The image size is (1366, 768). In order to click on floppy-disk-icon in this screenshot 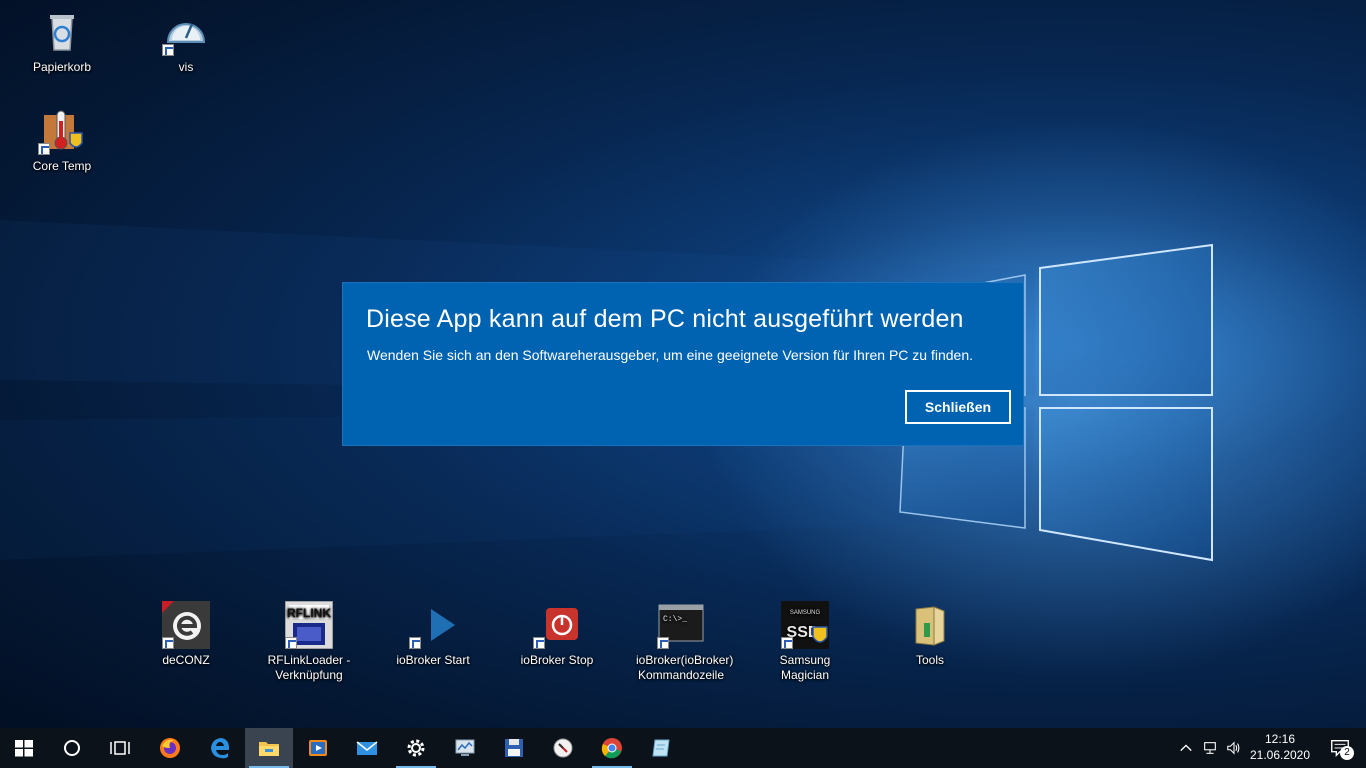, I will do `click(514, 748)`.